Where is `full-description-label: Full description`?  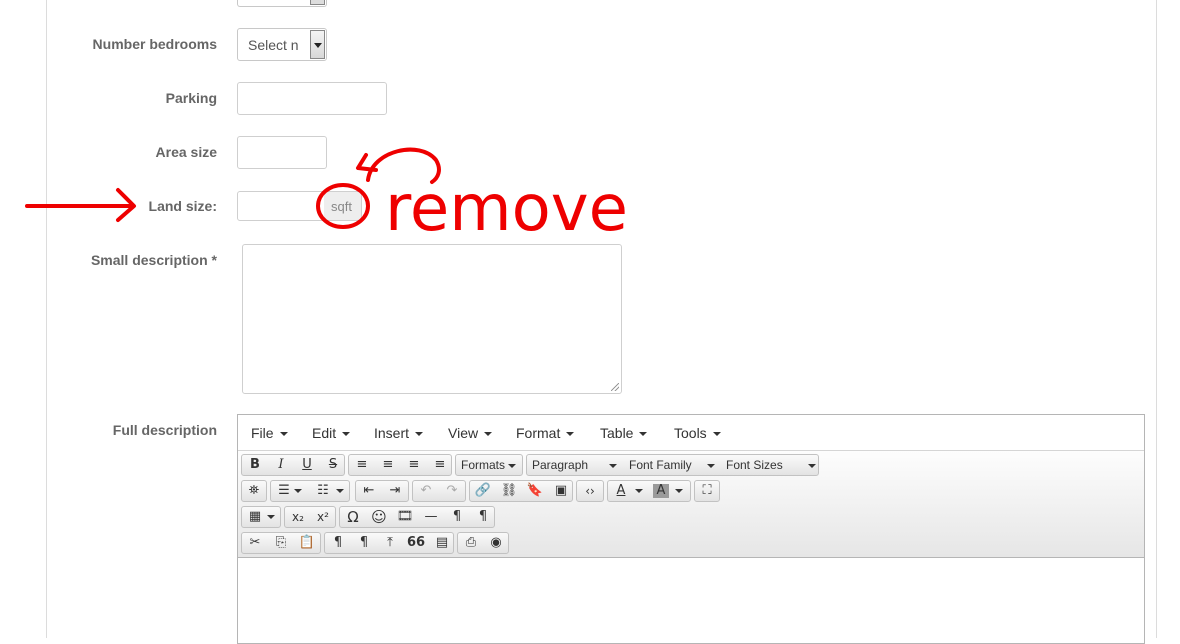
full-description-label: Full description is located at coordinates (164, 430).